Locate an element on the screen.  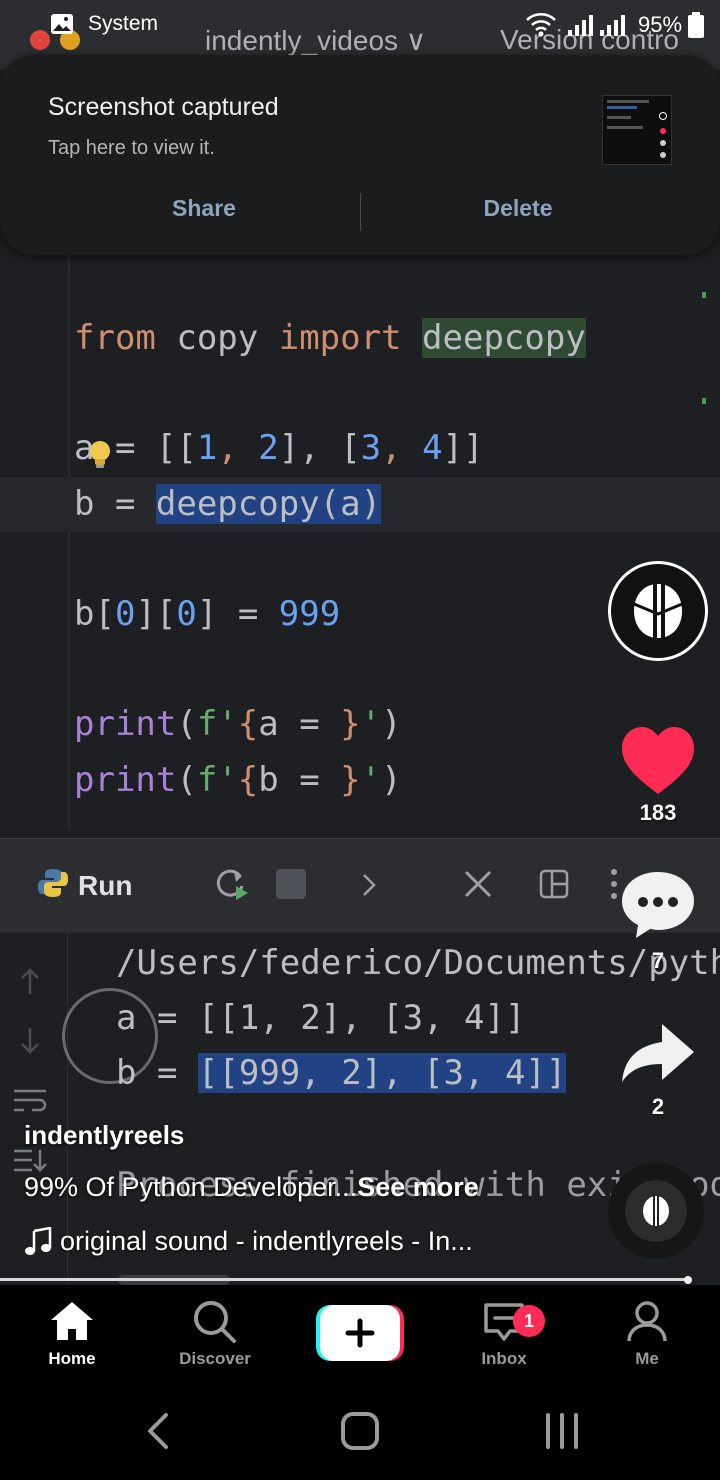
notification-text: Tap here to view it. is located at coordinates (131, 148).